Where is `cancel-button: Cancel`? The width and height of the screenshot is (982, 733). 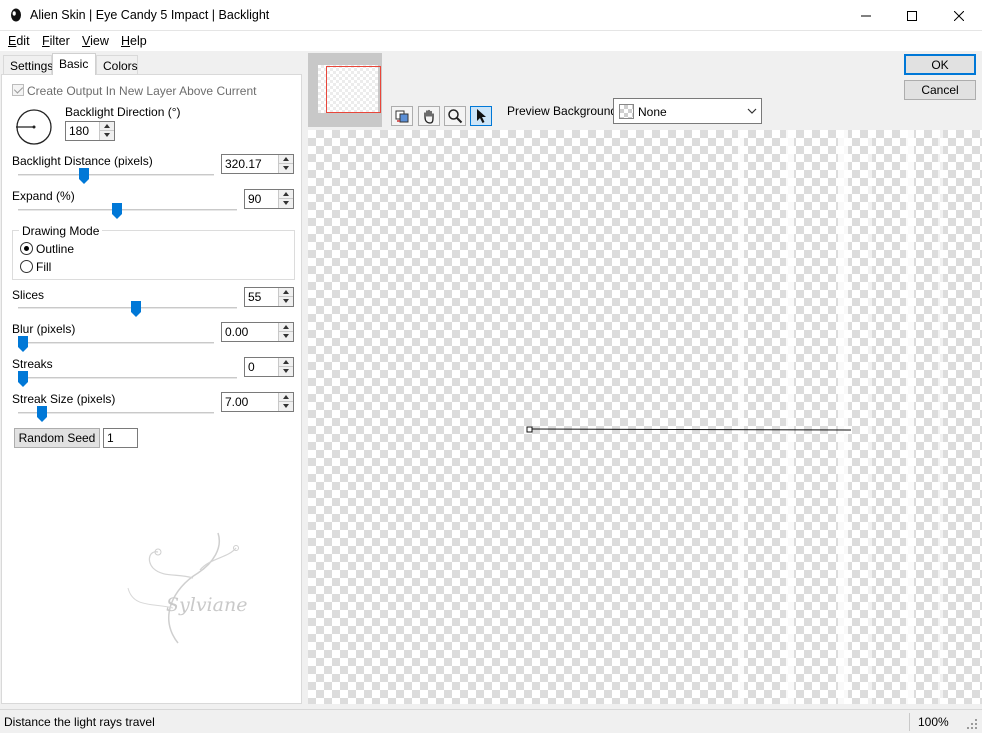 cancel-button: Cancel is located at coordinates (940, 90).